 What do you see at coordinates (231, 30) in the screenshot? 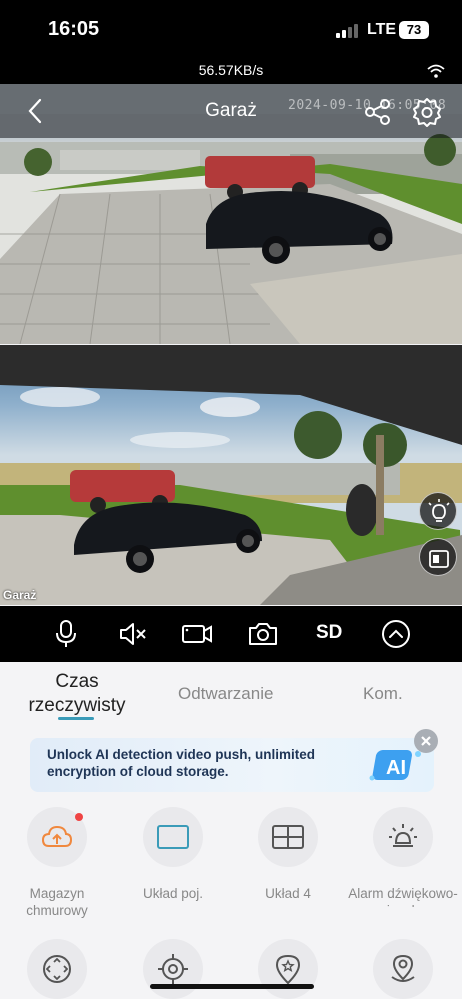
I see `status-bar: 16:05 LTE 73` at bounding box center [231, 30].